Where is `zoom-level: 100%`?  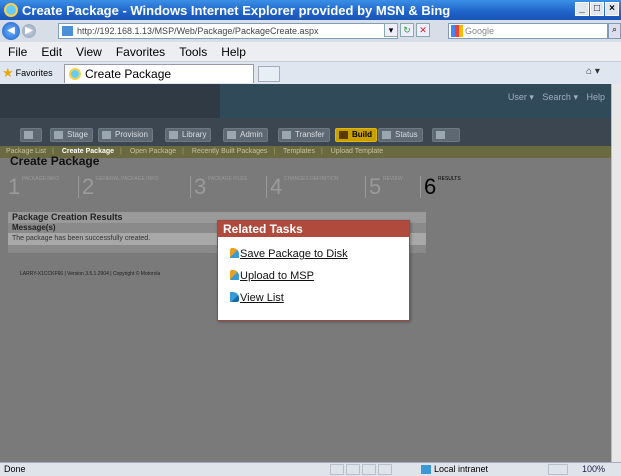
zoom-level: 100% is located at coordinates (593, 469).